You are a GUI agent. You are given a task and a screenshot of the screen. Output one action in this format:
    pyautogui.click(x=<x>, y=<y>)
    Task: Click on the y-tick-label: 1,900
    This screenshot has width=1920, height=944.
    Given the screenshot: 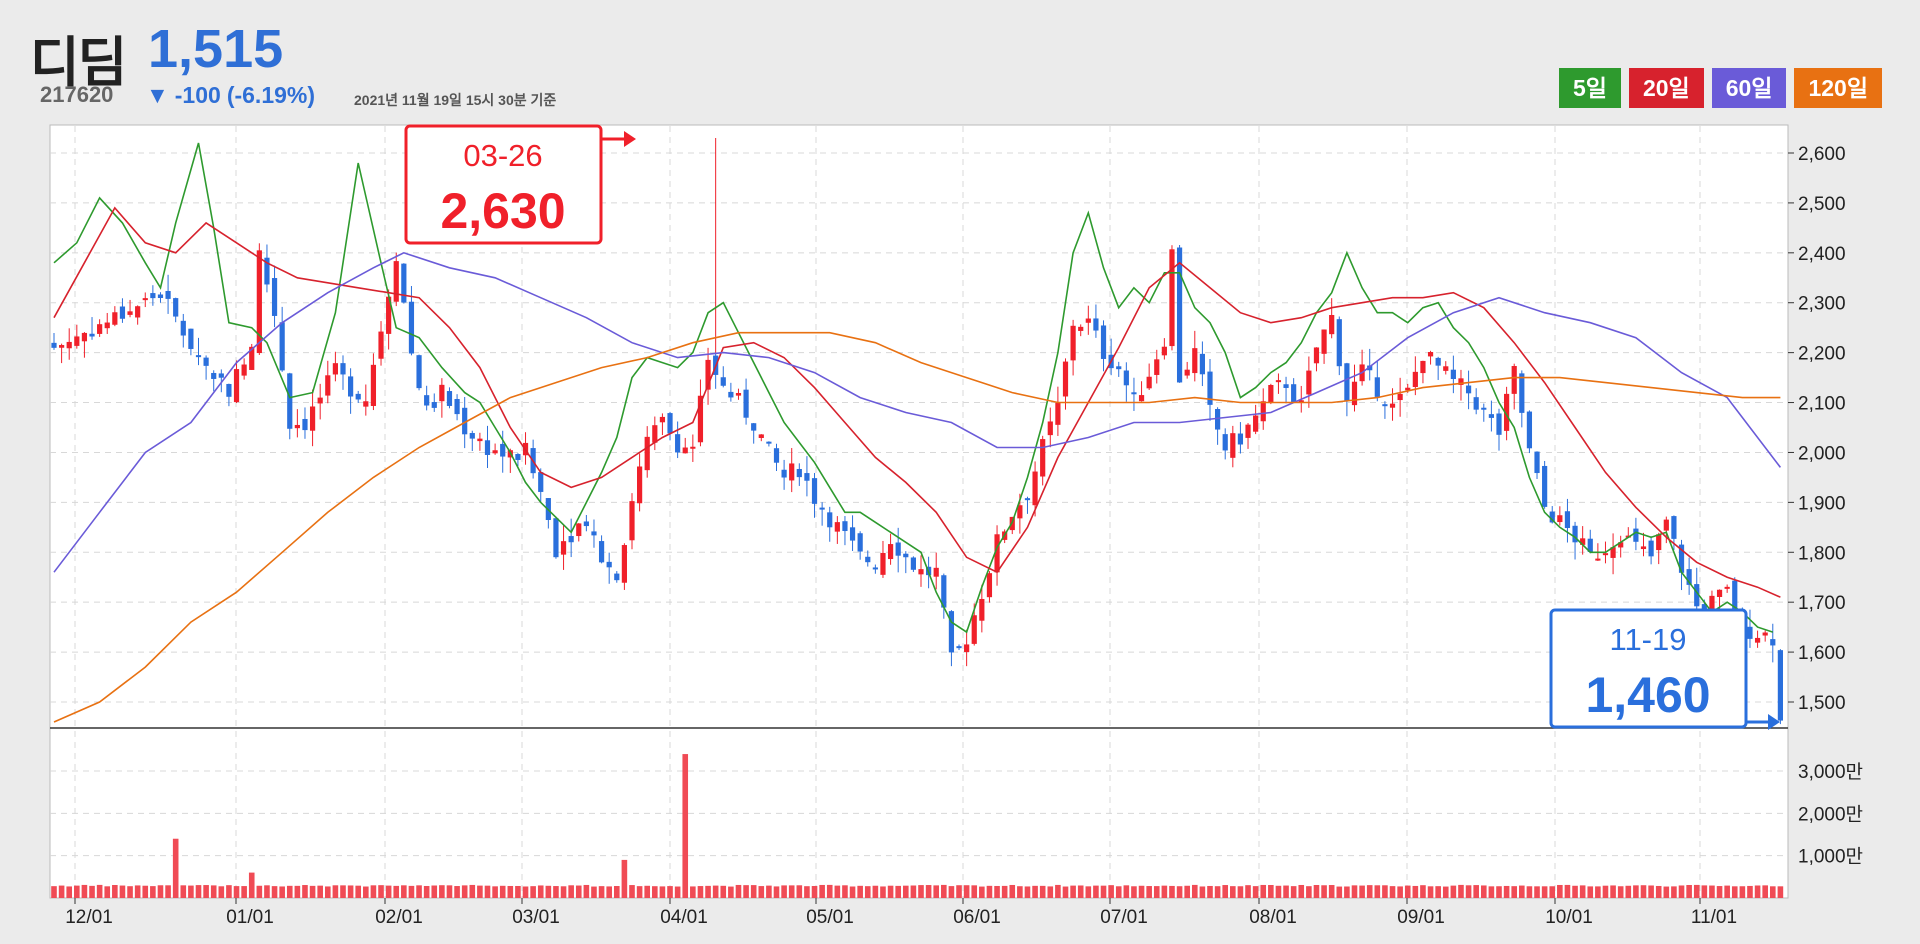 What is the action you would take?
    pyautogui.click(x=1822, y=503)
    